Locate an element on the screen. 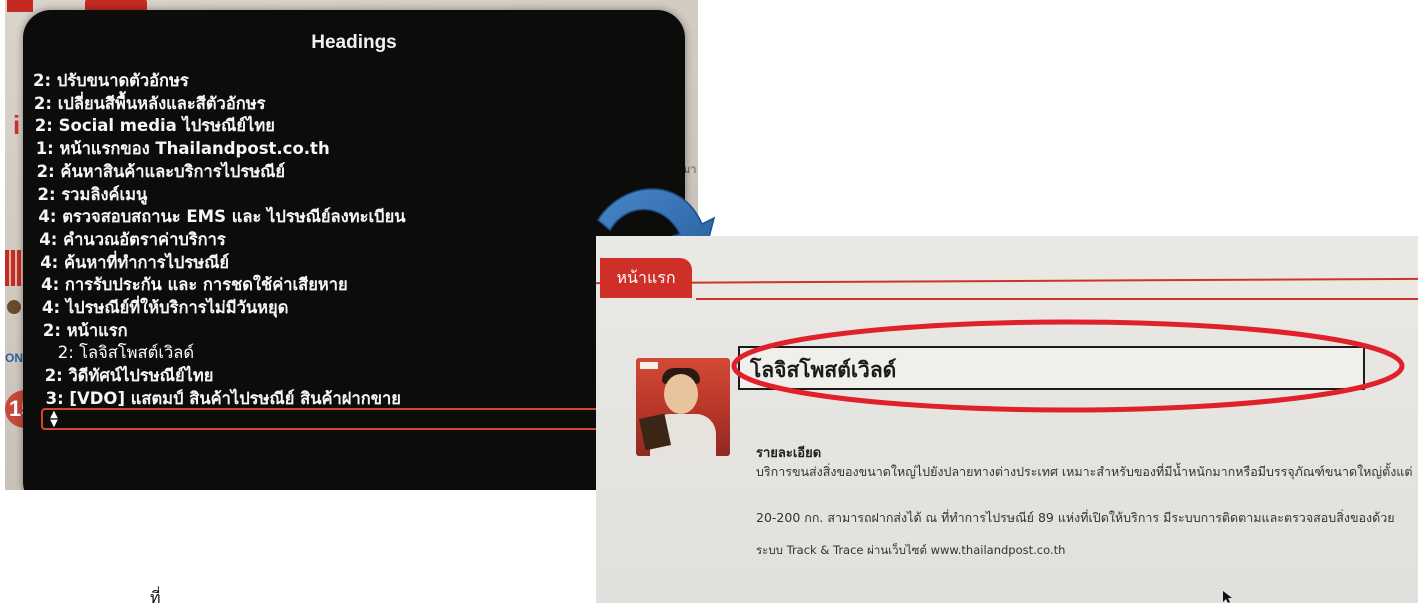 This screenshot has height=603, width=1418. detail-title: รายละเอียด is located at coordinates (789, 453).